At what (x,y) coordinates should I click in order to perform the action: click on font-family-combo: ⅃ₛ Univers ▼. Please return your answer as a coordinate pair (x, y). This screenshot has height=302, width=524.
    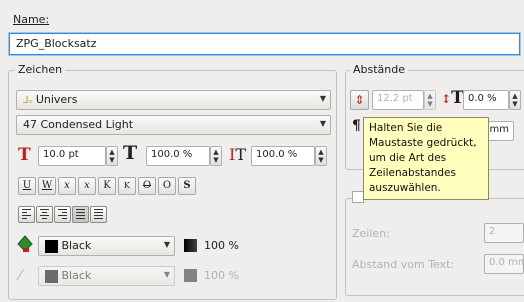
    Looking at the image, I should click on (173, 100).